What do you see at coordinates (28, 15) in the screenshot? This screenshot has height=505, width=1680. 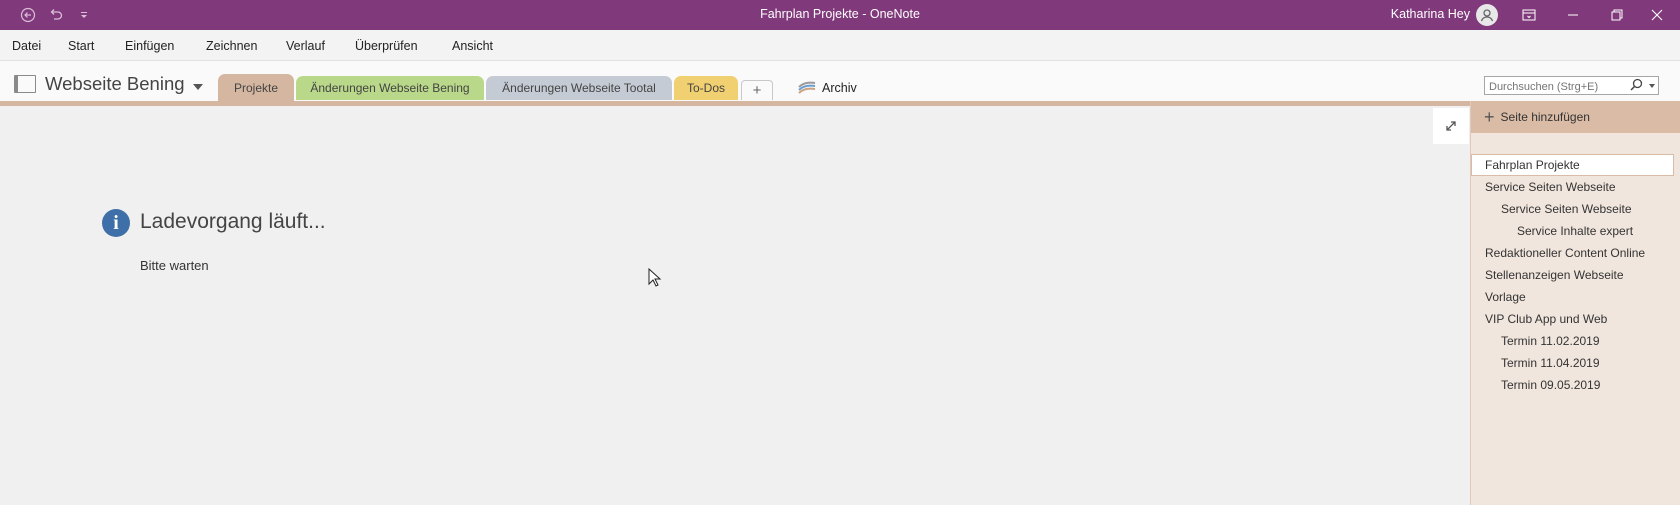 I see `back-arrow-icon` at bounding box center [28, 15].